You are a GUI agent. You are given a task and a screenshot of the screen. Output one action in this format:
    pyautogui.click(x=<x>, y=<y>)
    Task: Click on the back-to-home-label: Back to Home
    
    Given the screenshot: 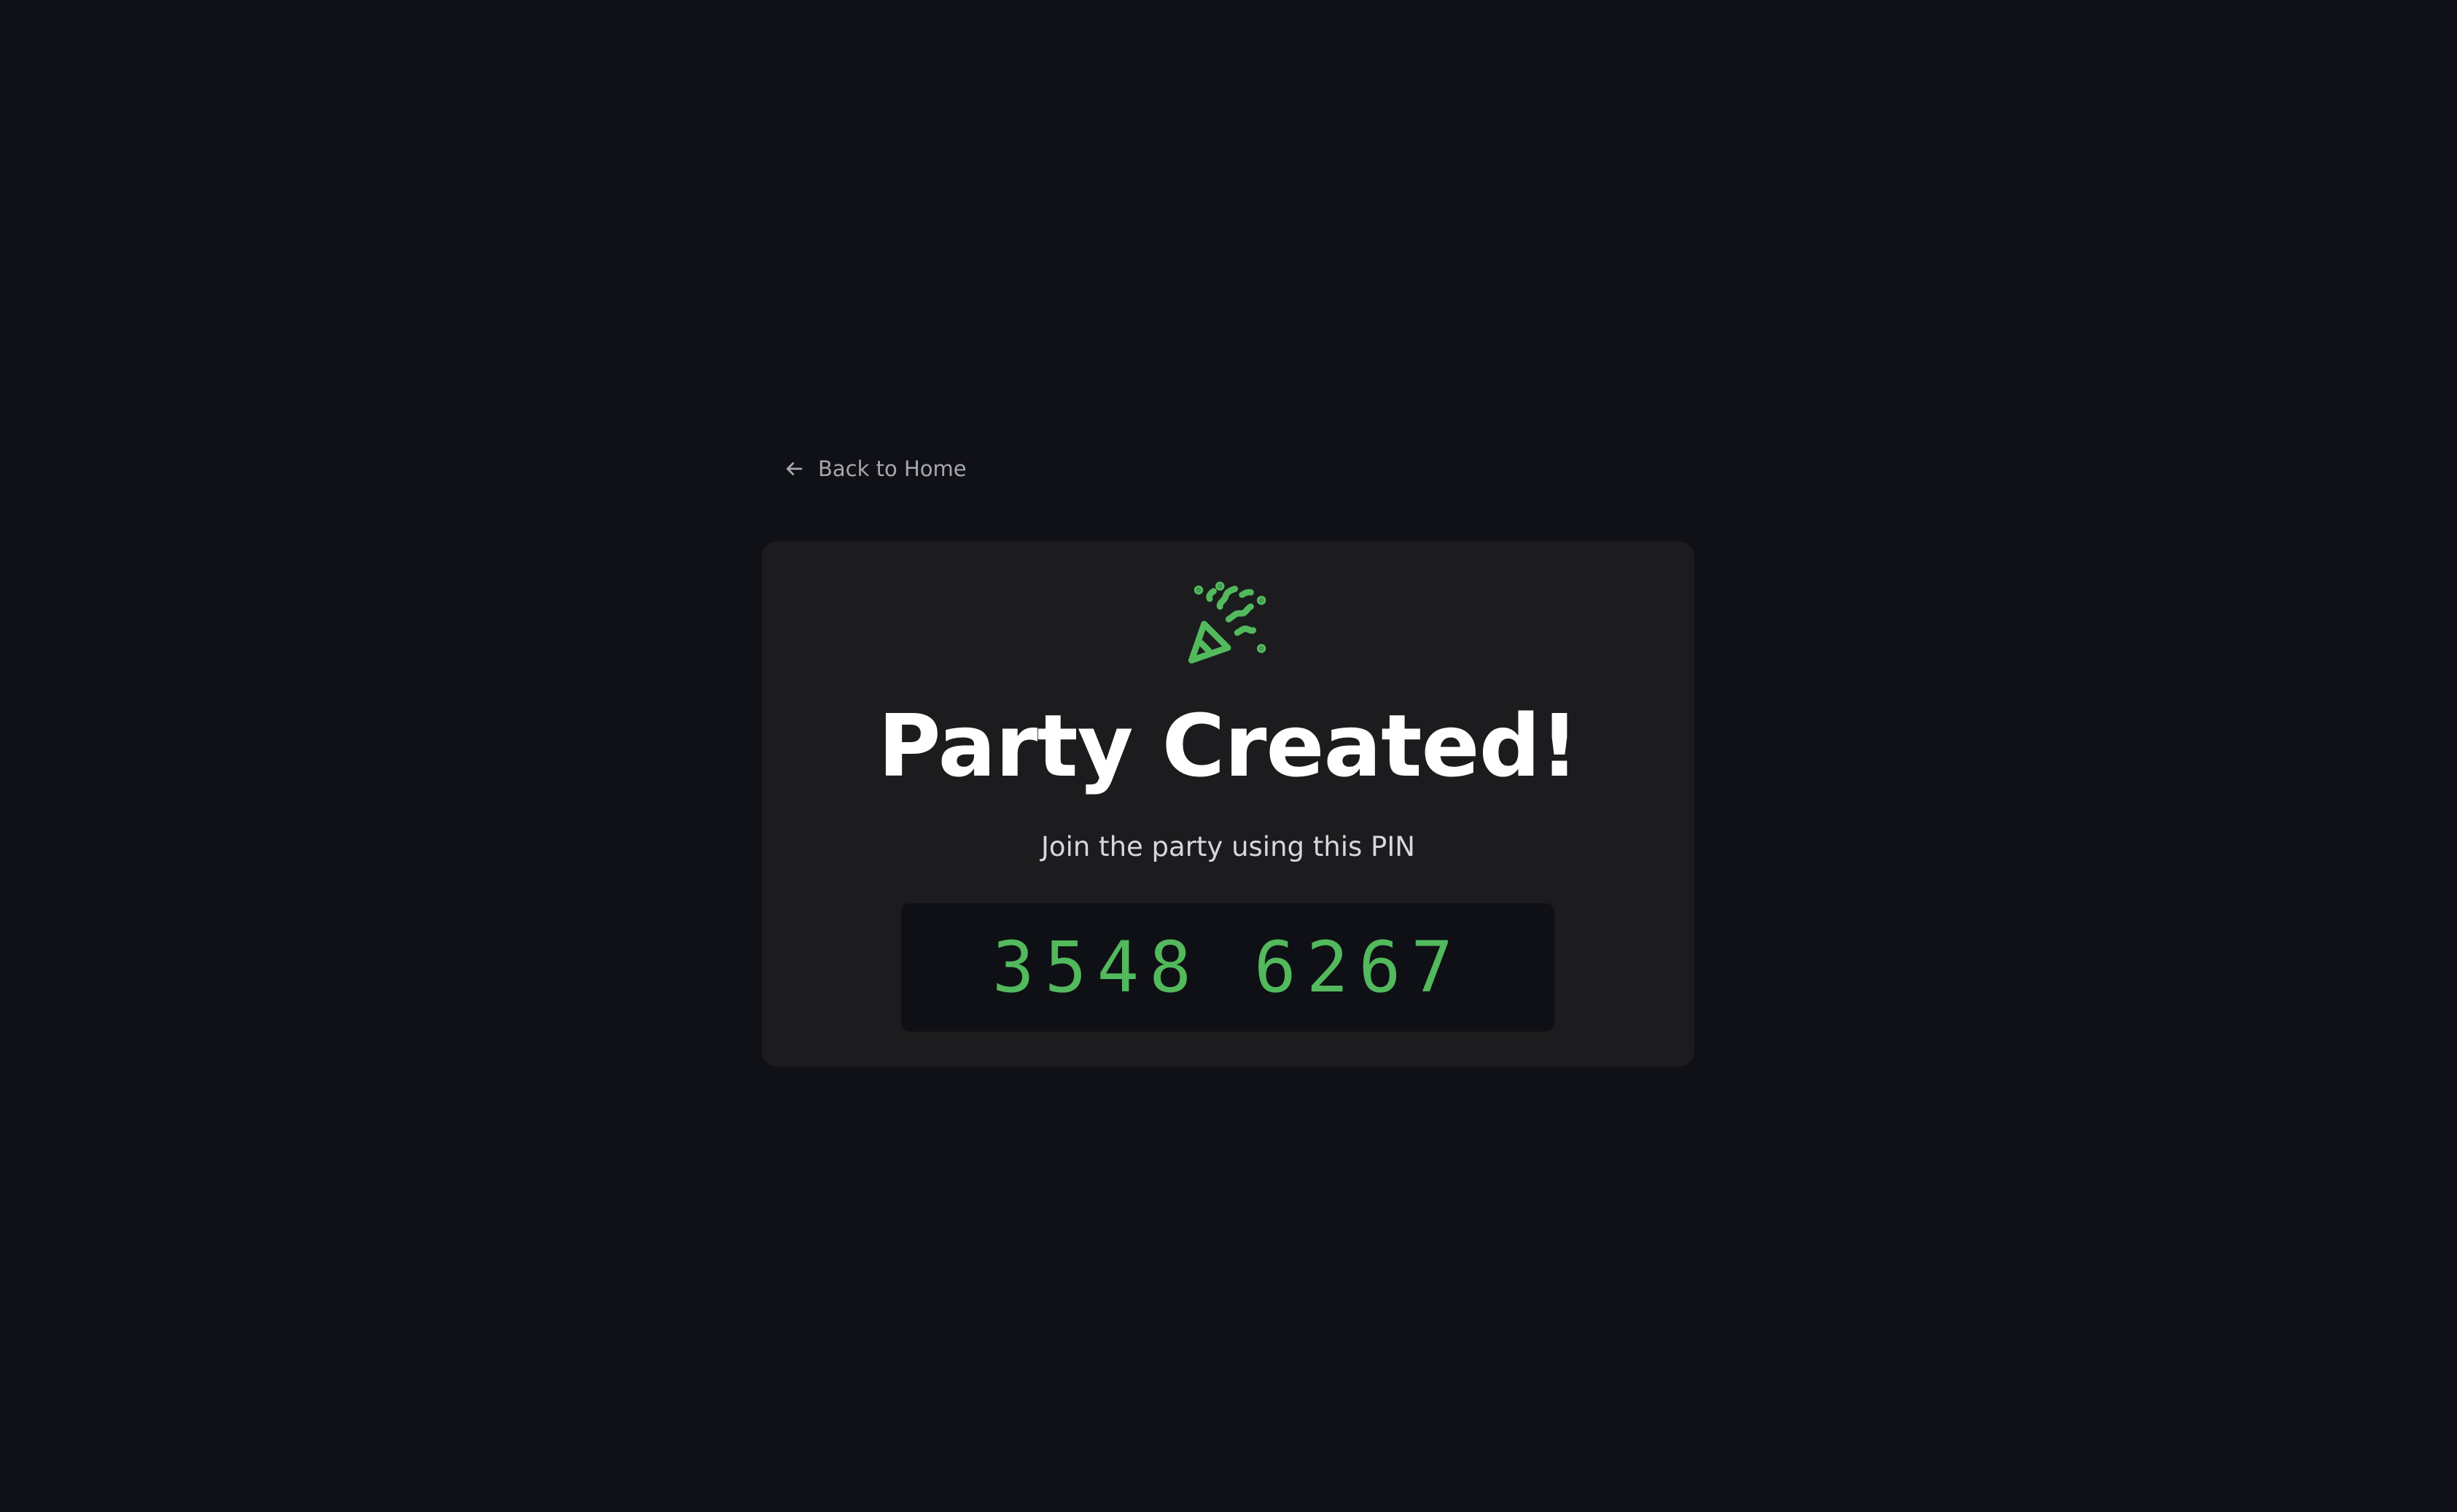 What is the action you would take?
    pyautogui.click(x=893, y=468)
    